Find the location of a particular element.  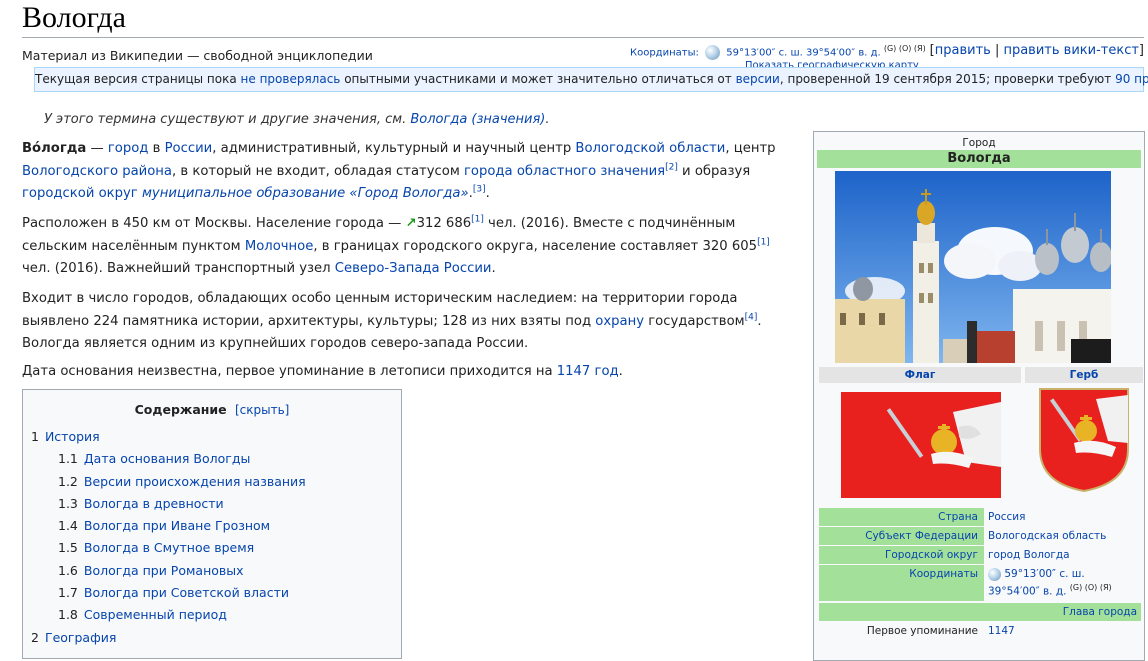

edit-wikitext-link: править вики-текст is located at coordinates (1070, 50).